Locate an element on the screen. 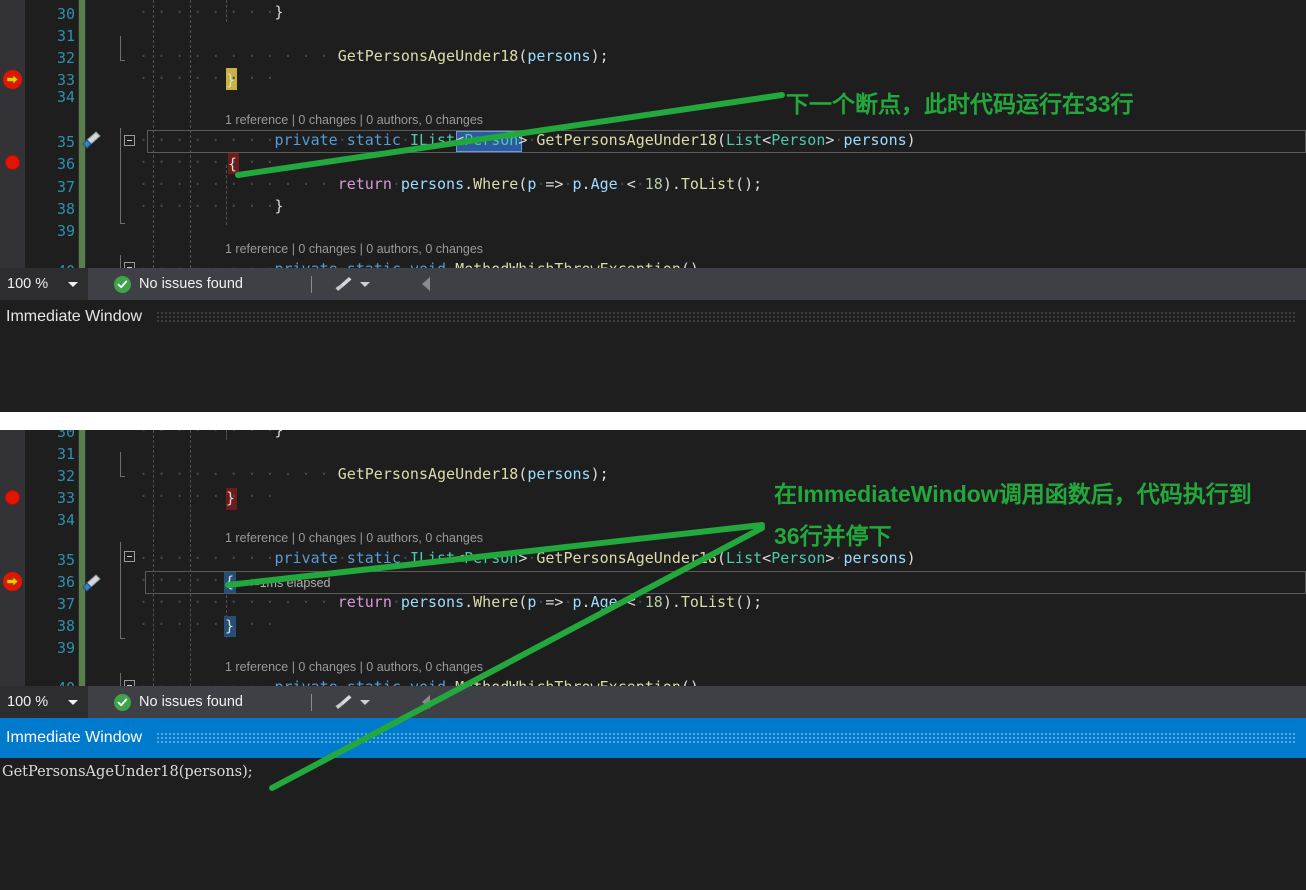  issues-status-top: No issues found is located at coordinates (178, 284).